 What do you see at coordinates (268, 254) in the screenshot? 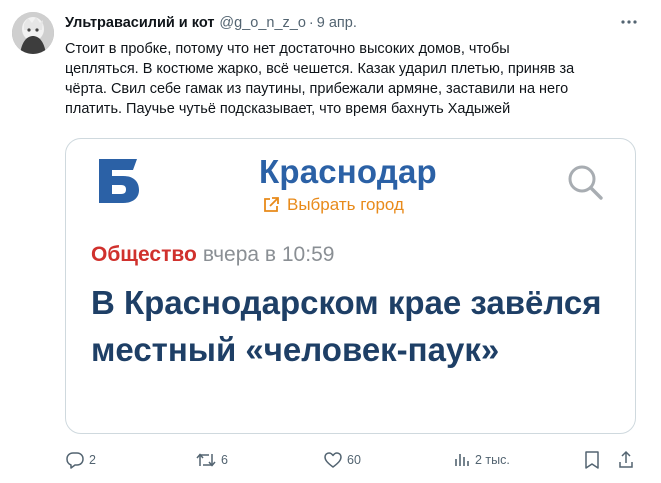
I see `article-time: вчера в 10:59` at bounding box center [268, 254].